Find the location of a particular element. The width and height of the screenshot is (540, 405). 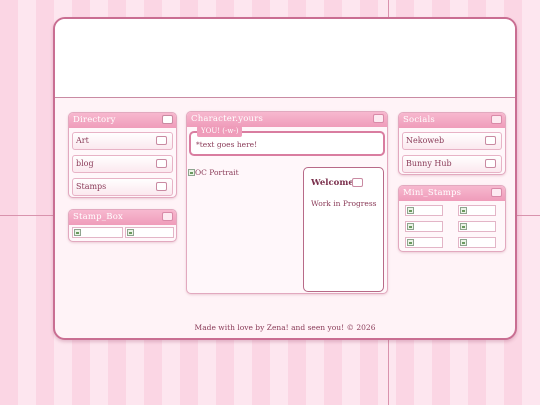

directory-item-art: Art is located at coordinates (122, 141).